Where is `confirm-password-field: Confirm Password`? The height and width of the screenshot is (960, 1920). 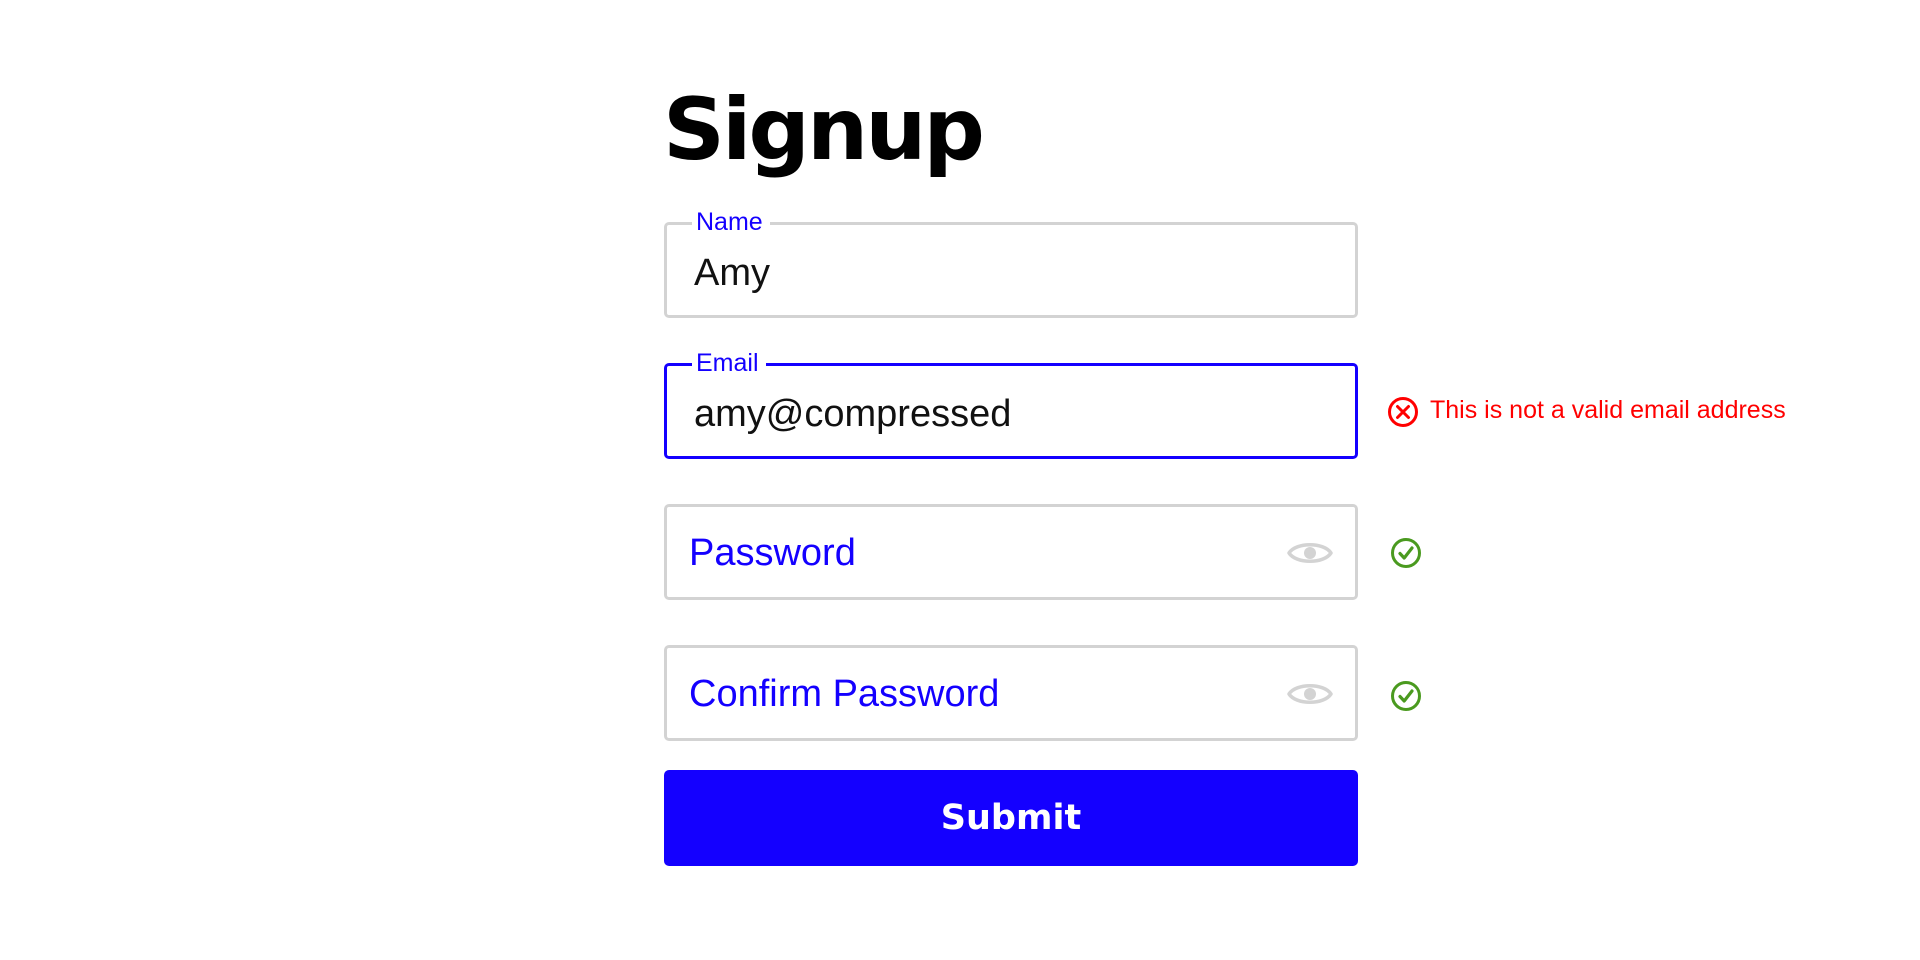
confirm-password-field: Confirm Password is located at coordinates (1011, 693).